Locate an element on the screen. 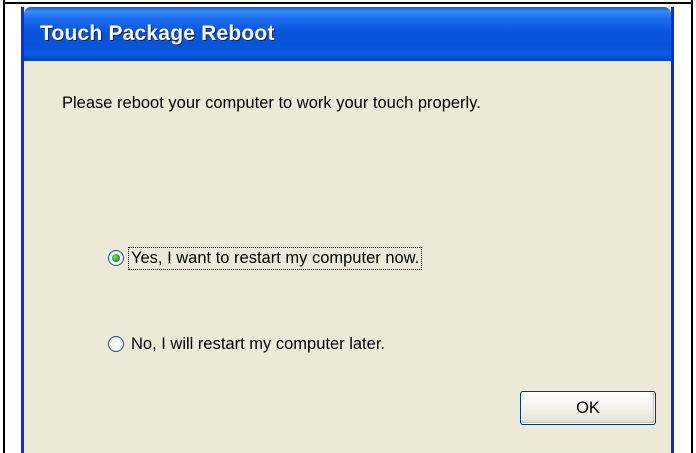  restart-later-option: No, I will restart my computer later. is located at coordinates (247, 344).